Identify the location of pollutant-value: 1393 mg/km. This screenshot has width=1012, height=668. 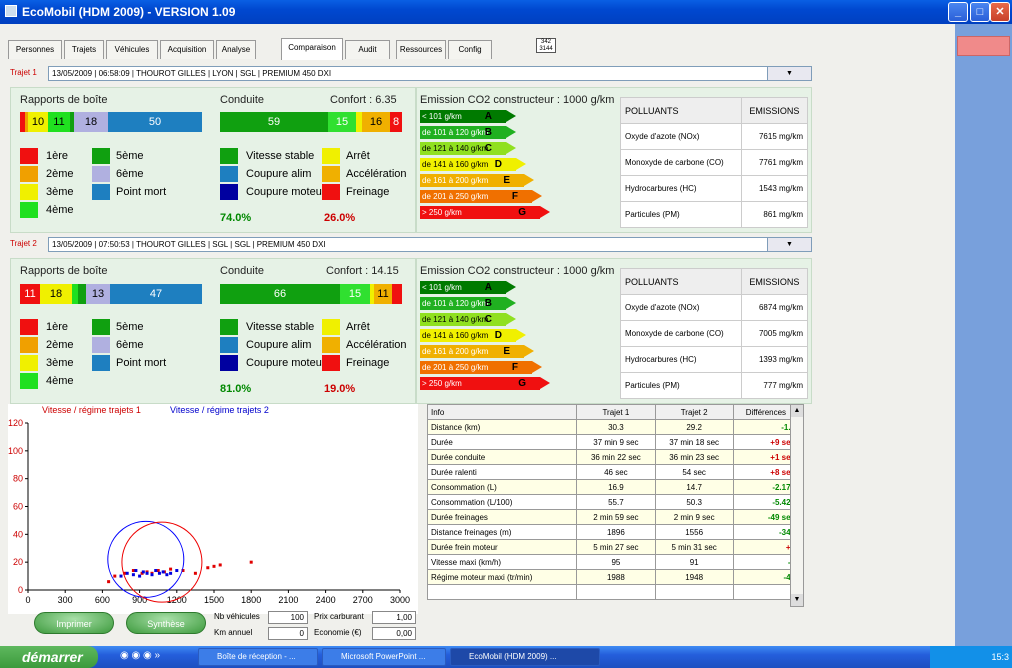
(774, 359).